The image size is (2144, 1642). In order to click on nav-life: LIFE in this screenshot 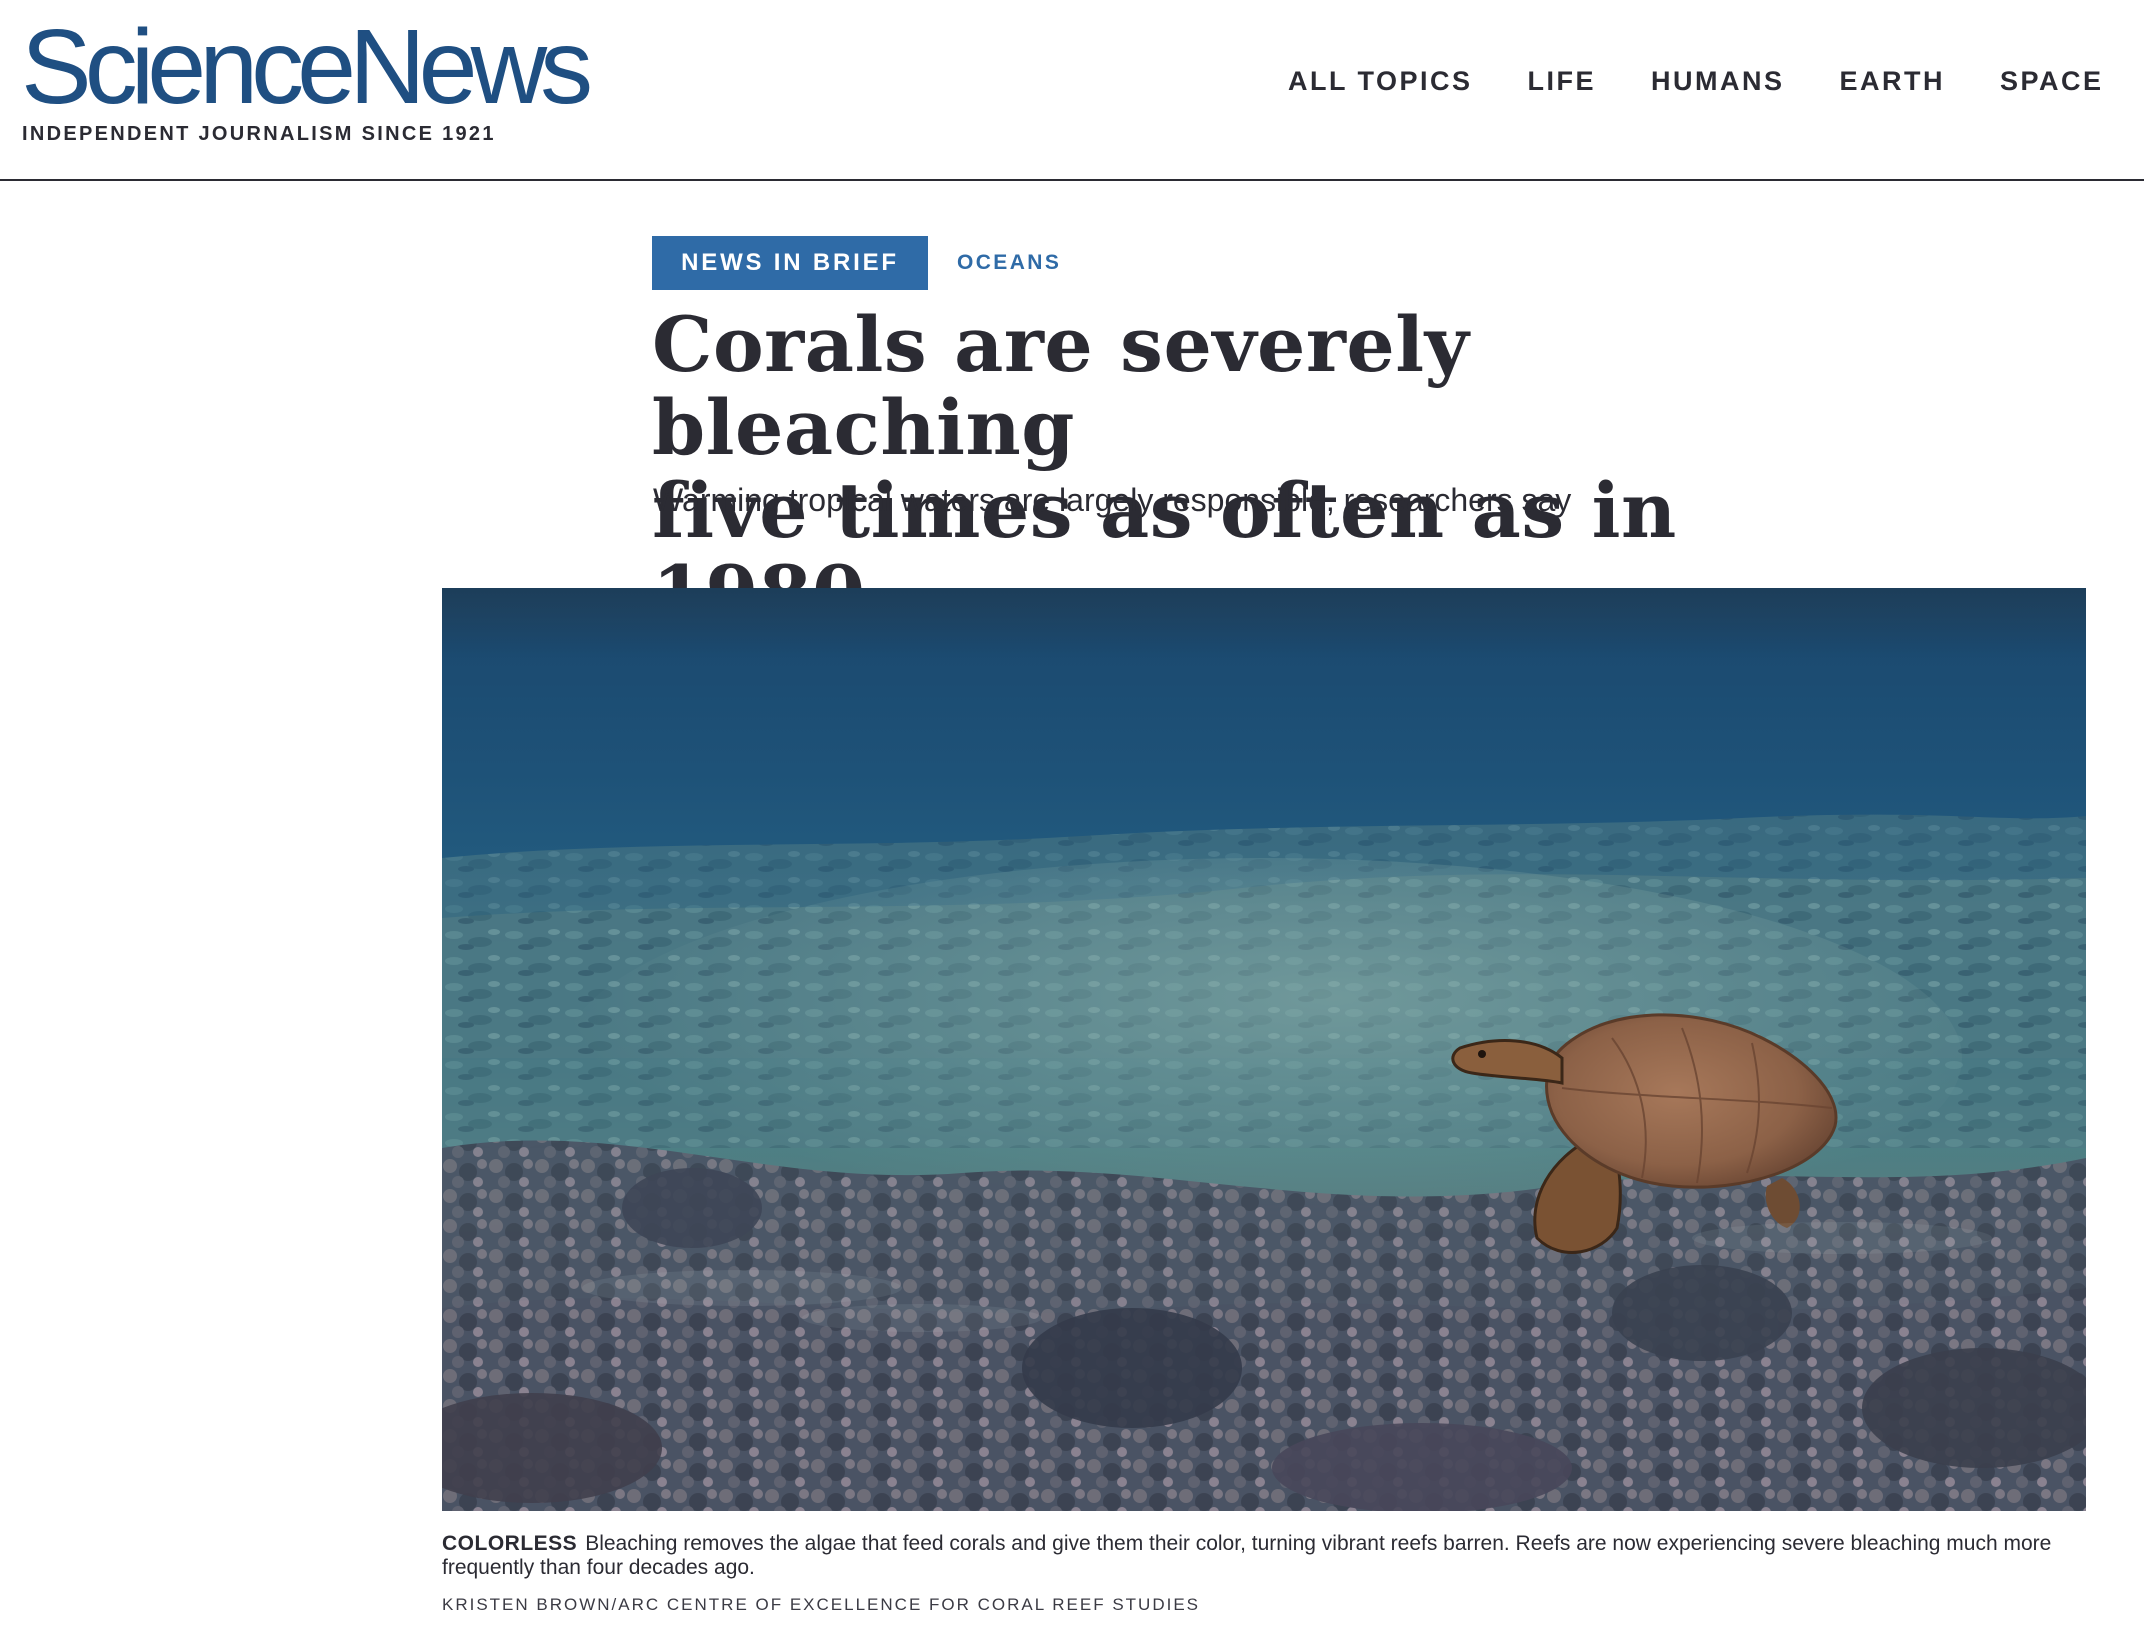, I will do `click(1562, 81)`.